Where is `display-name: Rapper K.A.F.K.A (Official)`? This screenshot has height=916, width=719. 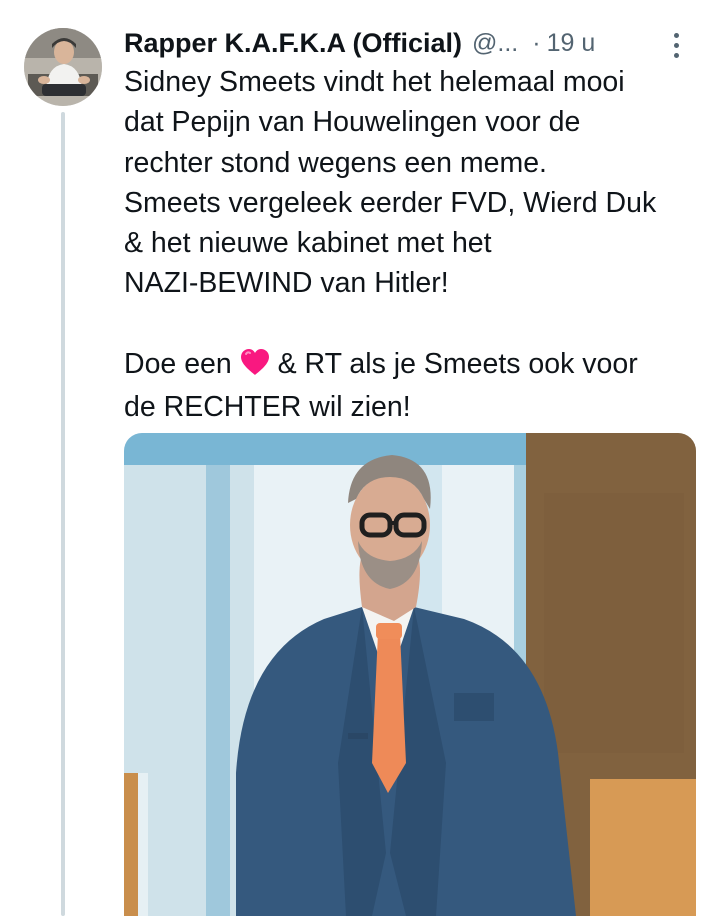 display-name: Rapper K.A.F.K.A (Official) is located at coordinates (293, 43).